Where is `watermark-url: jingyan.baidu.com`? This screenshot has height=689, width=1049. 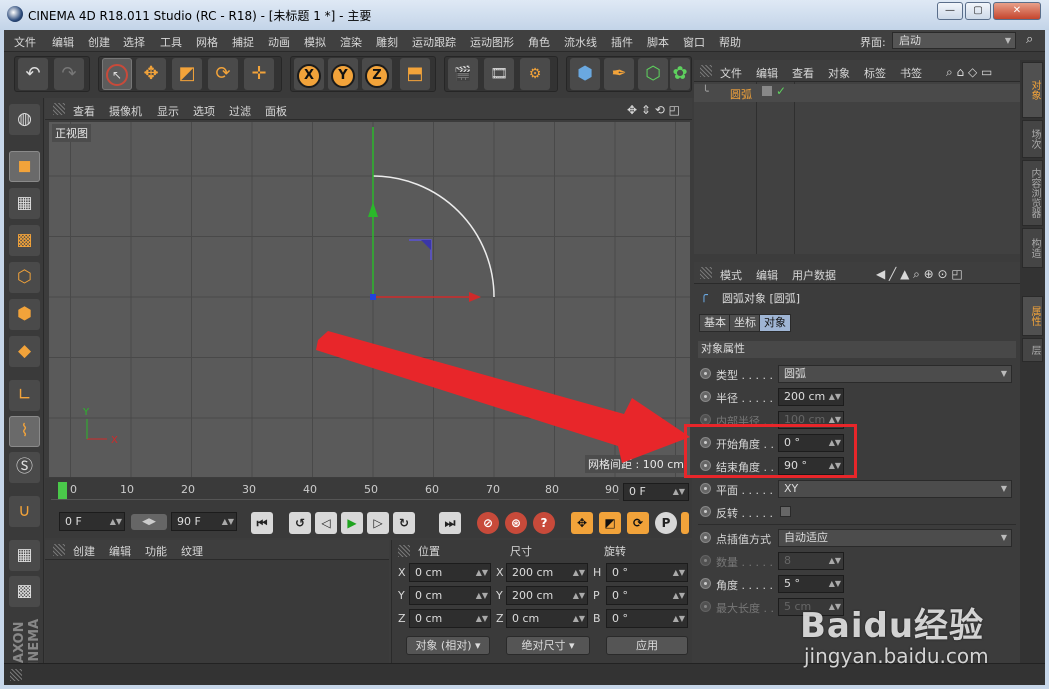 watermark-url: jingyan.baidu.com is located at coordinates (896, 656).